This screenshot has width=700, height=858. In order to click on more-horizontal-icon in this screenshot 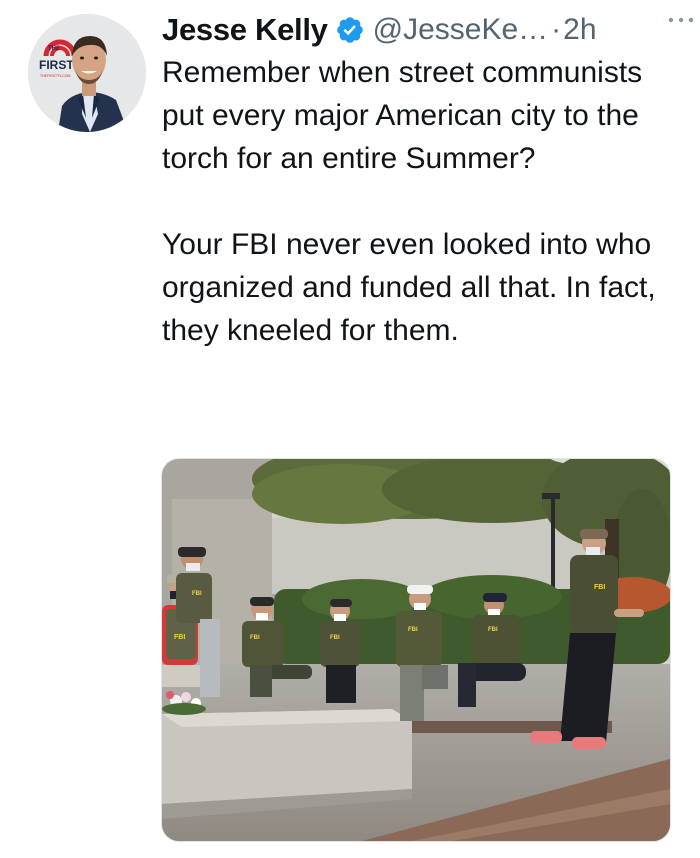, I will do `click(681, 20)`.